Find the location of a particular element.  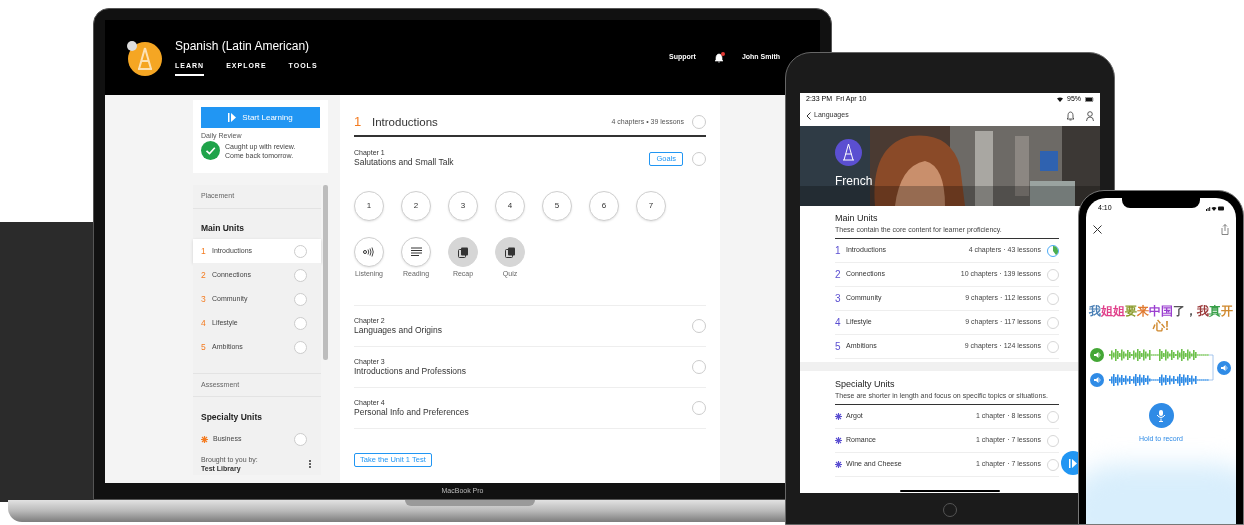

logo-icon is located at coordinates (144, 57).